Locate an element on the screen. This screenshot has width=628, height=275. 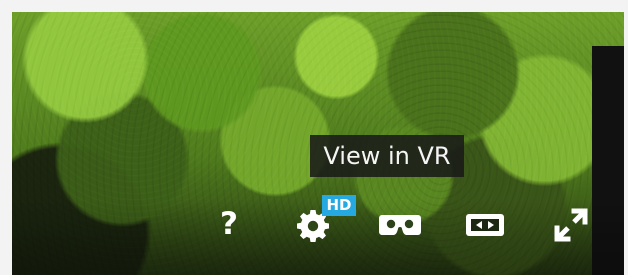
fullscreen-button is located at coordinates (571, 225).